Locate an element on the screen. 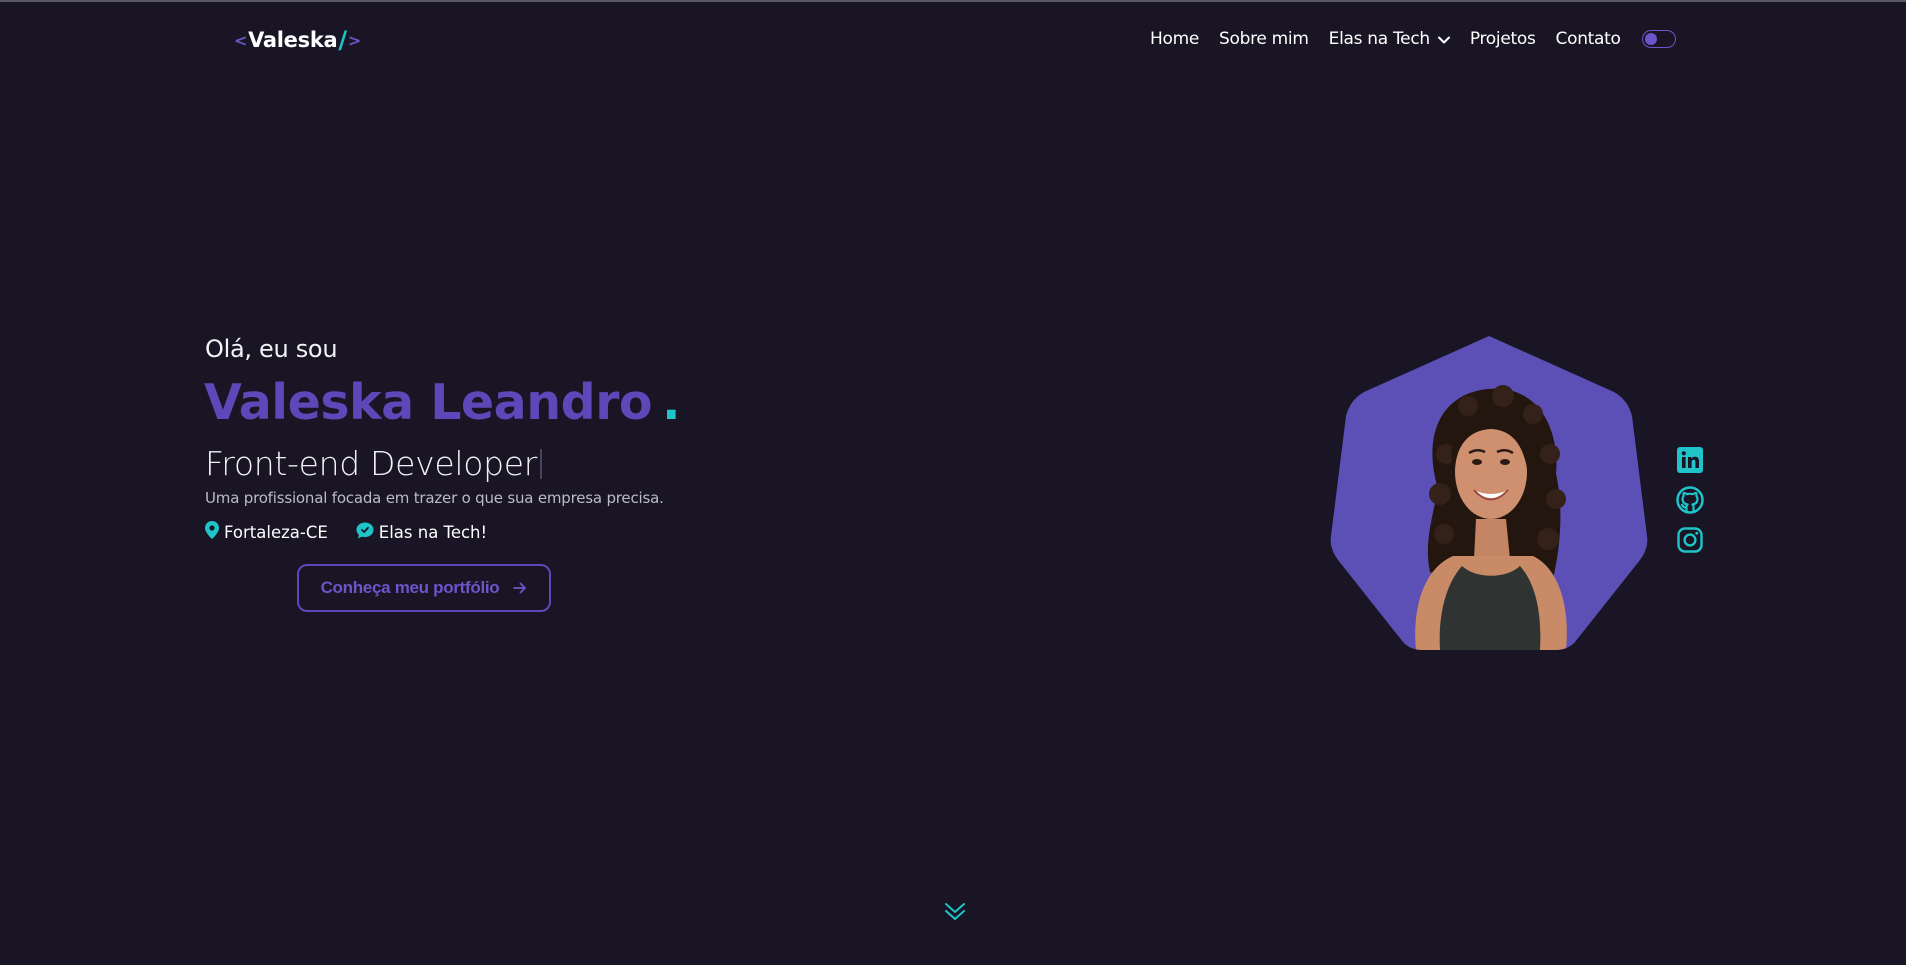 The height and width of the screenshot is (965, 1906). nav-projetos-label: Projetos is located at coordinates (1502, 39).